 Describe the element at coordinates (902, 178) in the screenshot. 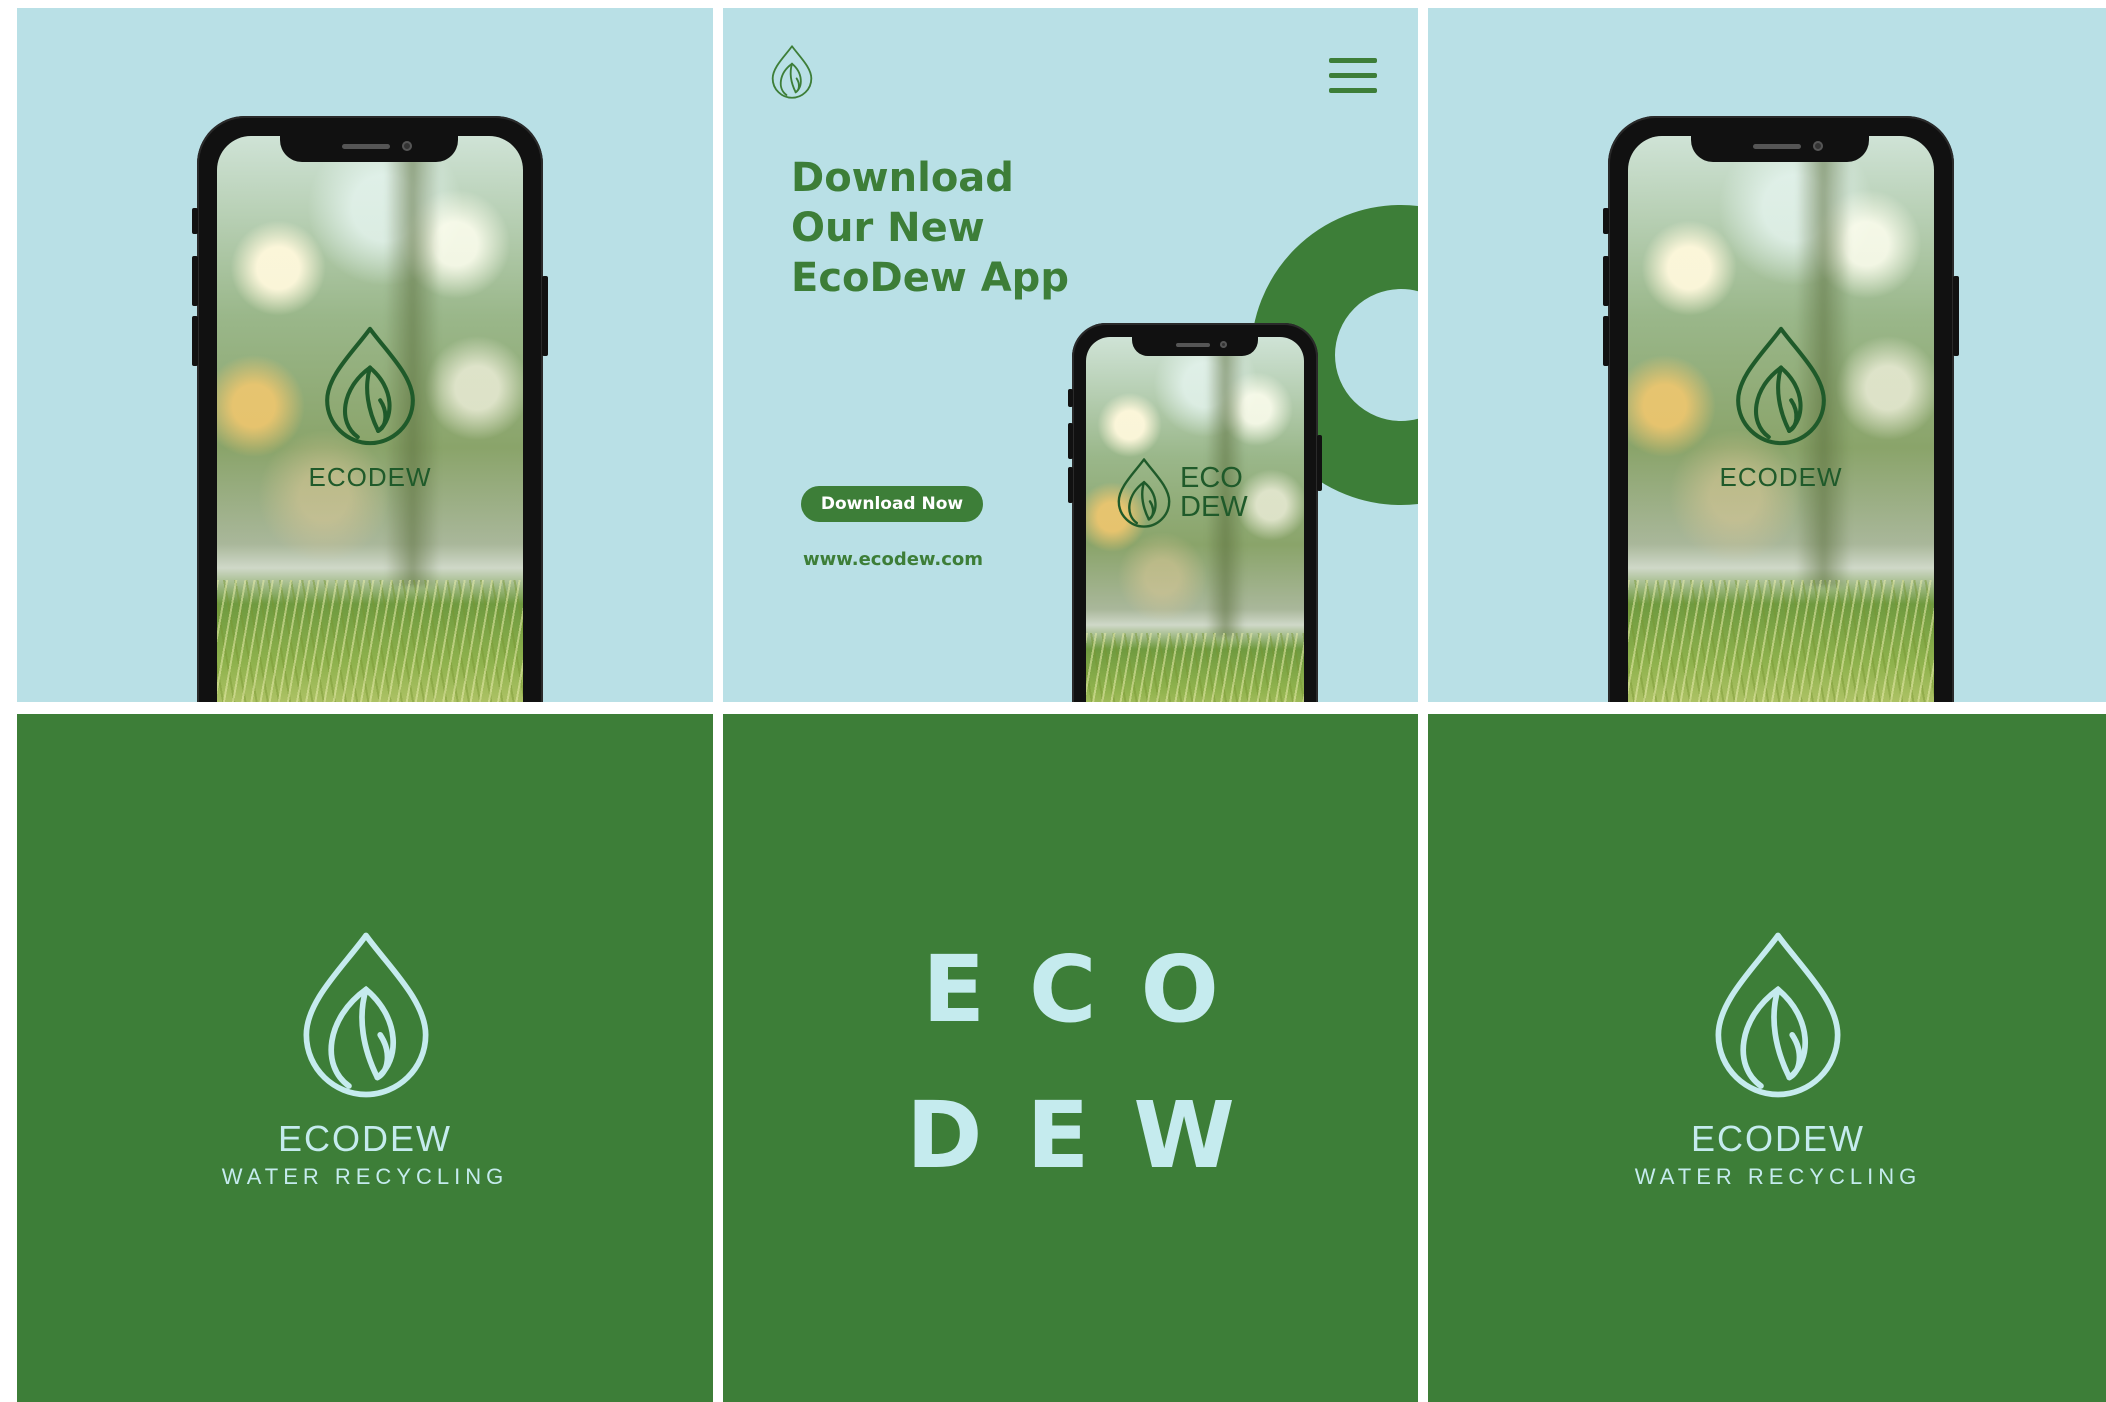

I see `headline-line-1: Download` at that location.